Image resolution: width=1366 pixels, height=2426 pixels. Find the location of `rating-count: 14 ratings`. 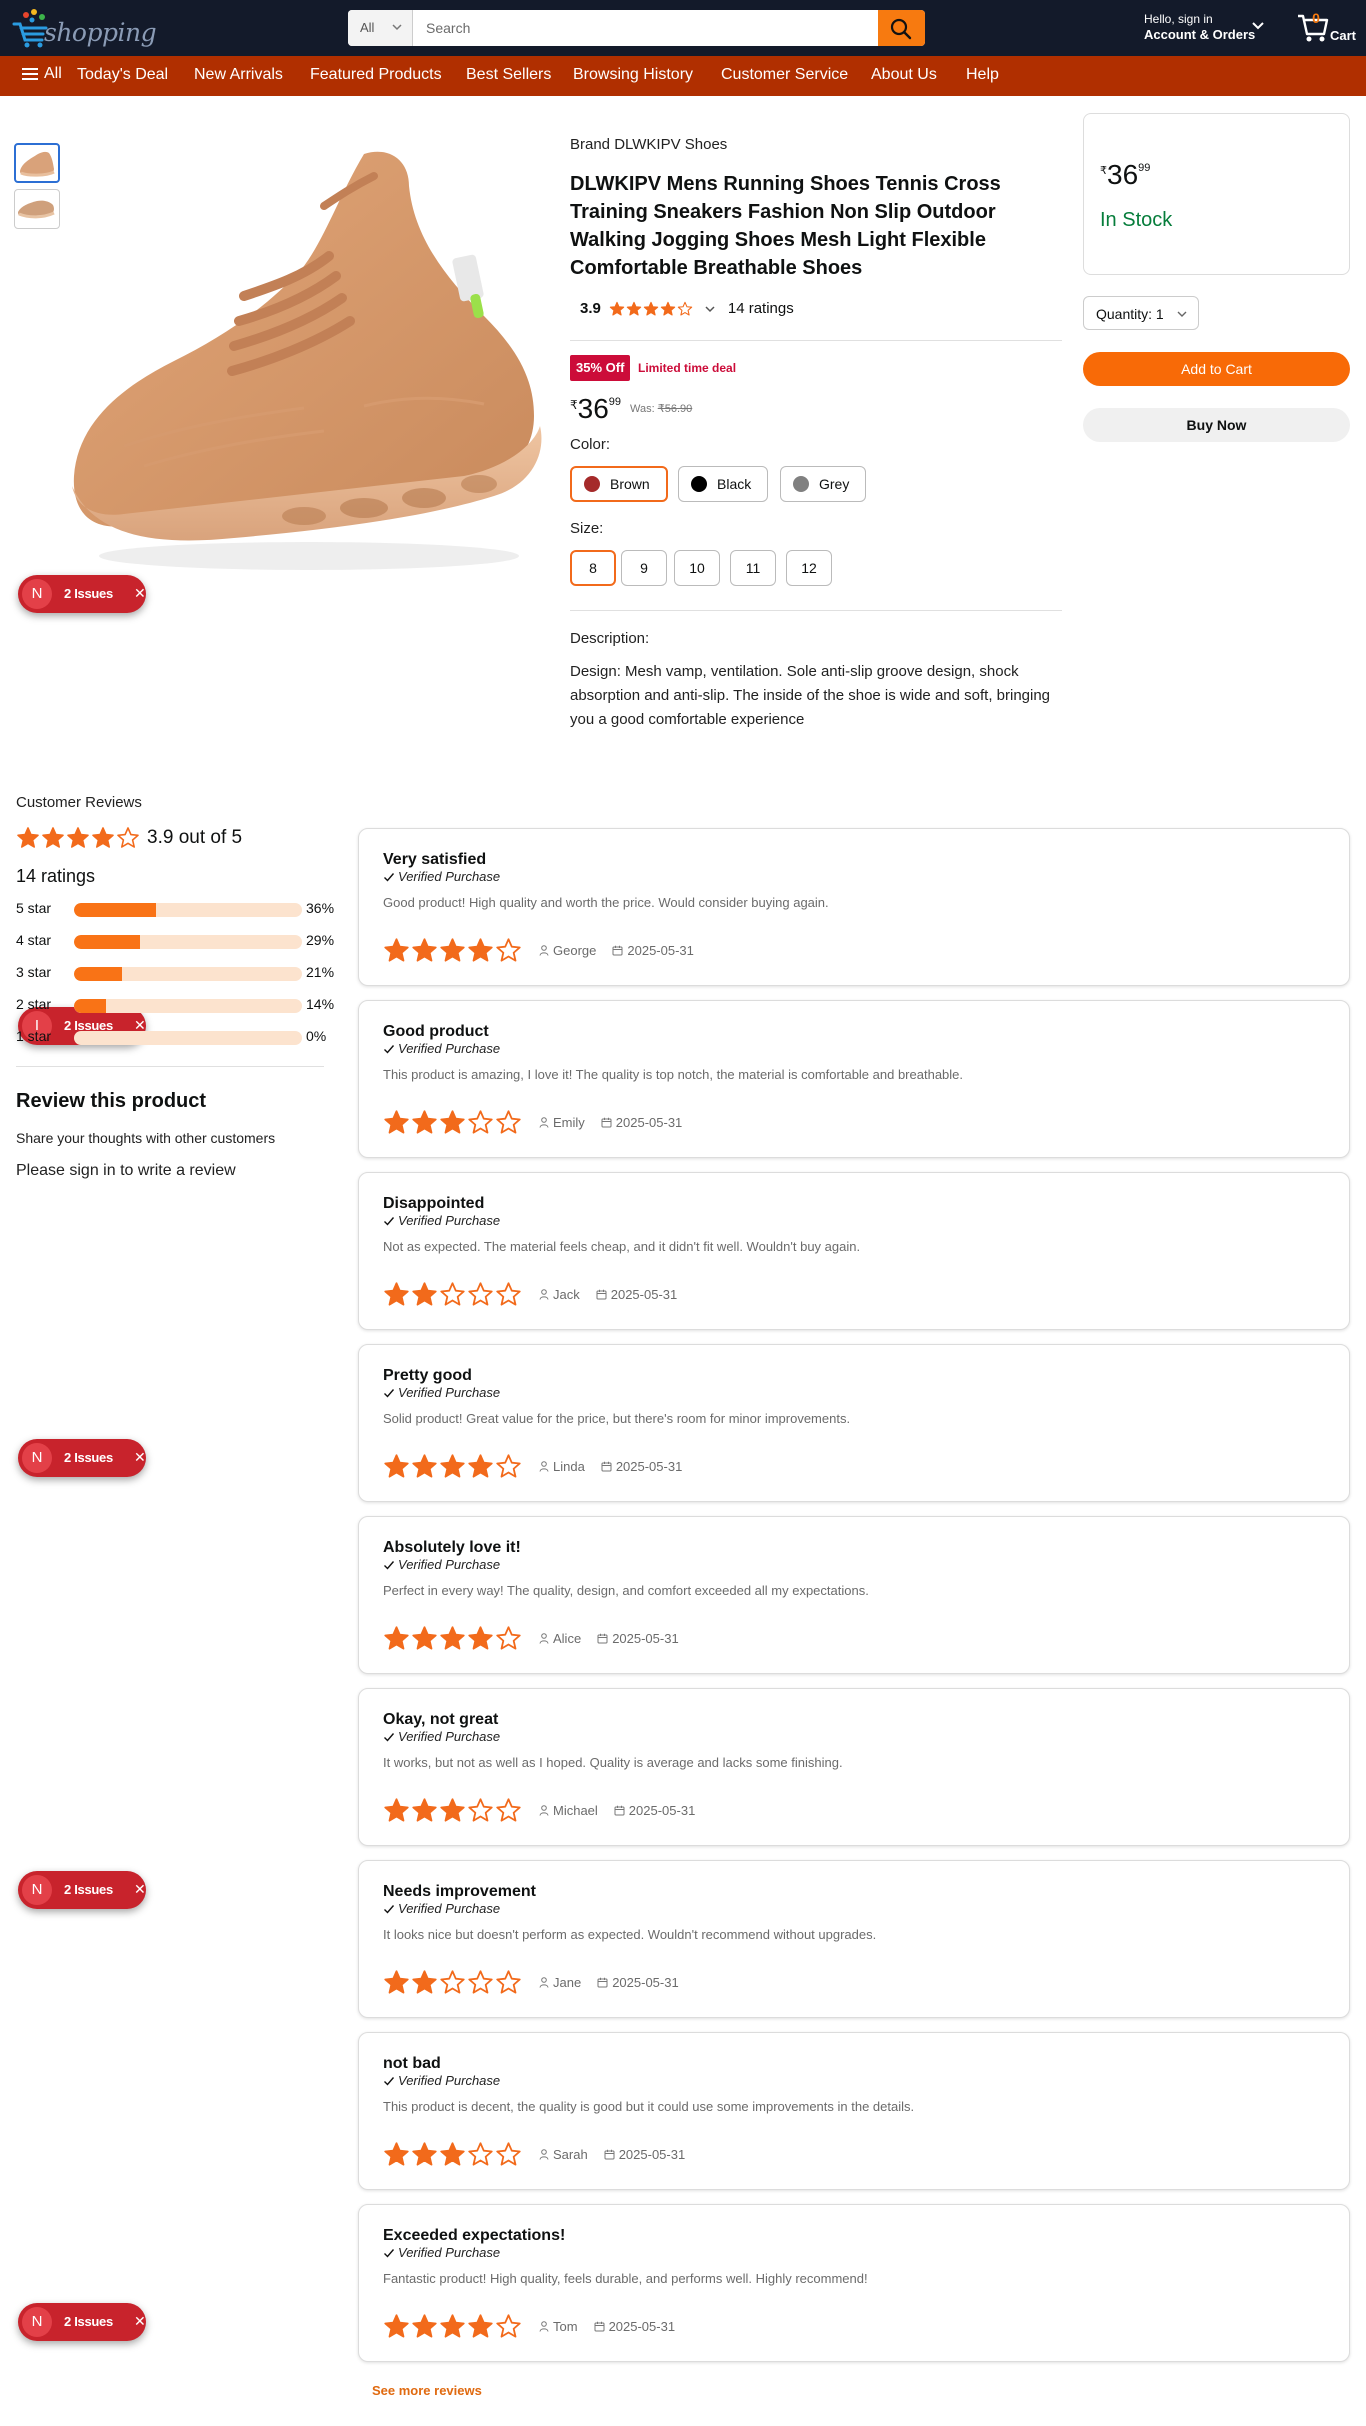

rating-count: 14 ratings is located at coordinates (761, 308).